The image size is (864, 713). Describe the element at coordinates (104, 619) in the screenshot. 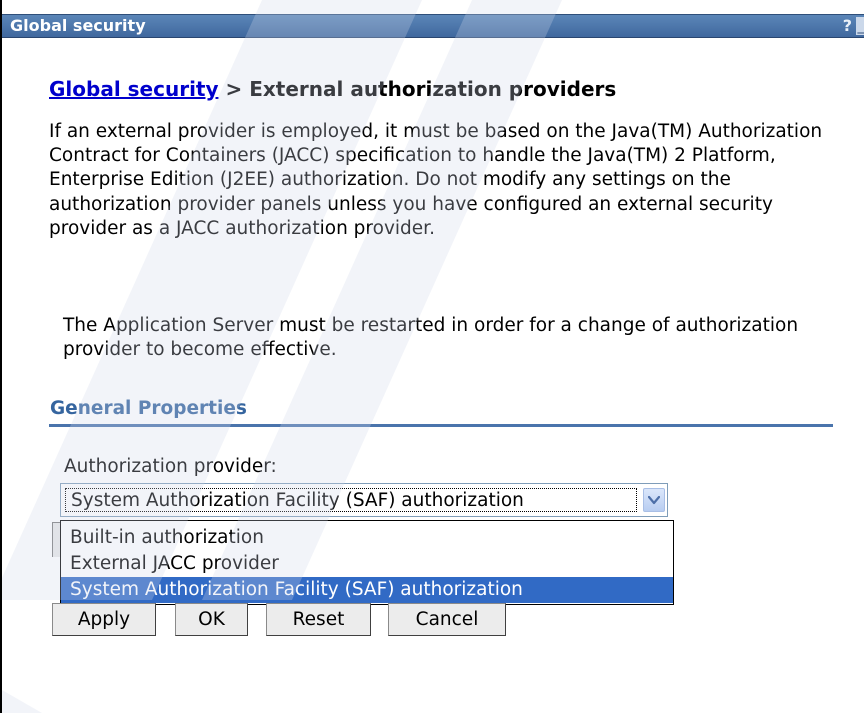

I see `apply-button: Apply` at that location.